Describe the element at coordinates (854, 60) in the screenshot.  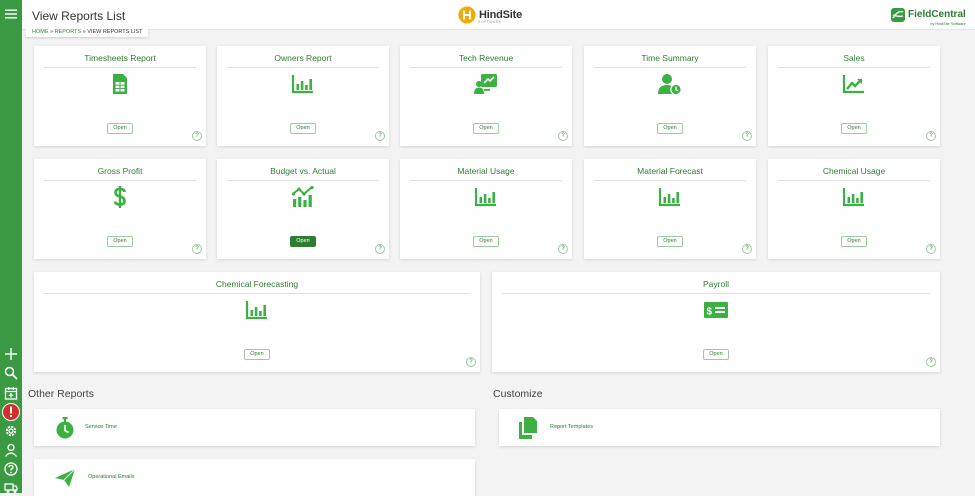
I see `card-title: Sales` at that location.